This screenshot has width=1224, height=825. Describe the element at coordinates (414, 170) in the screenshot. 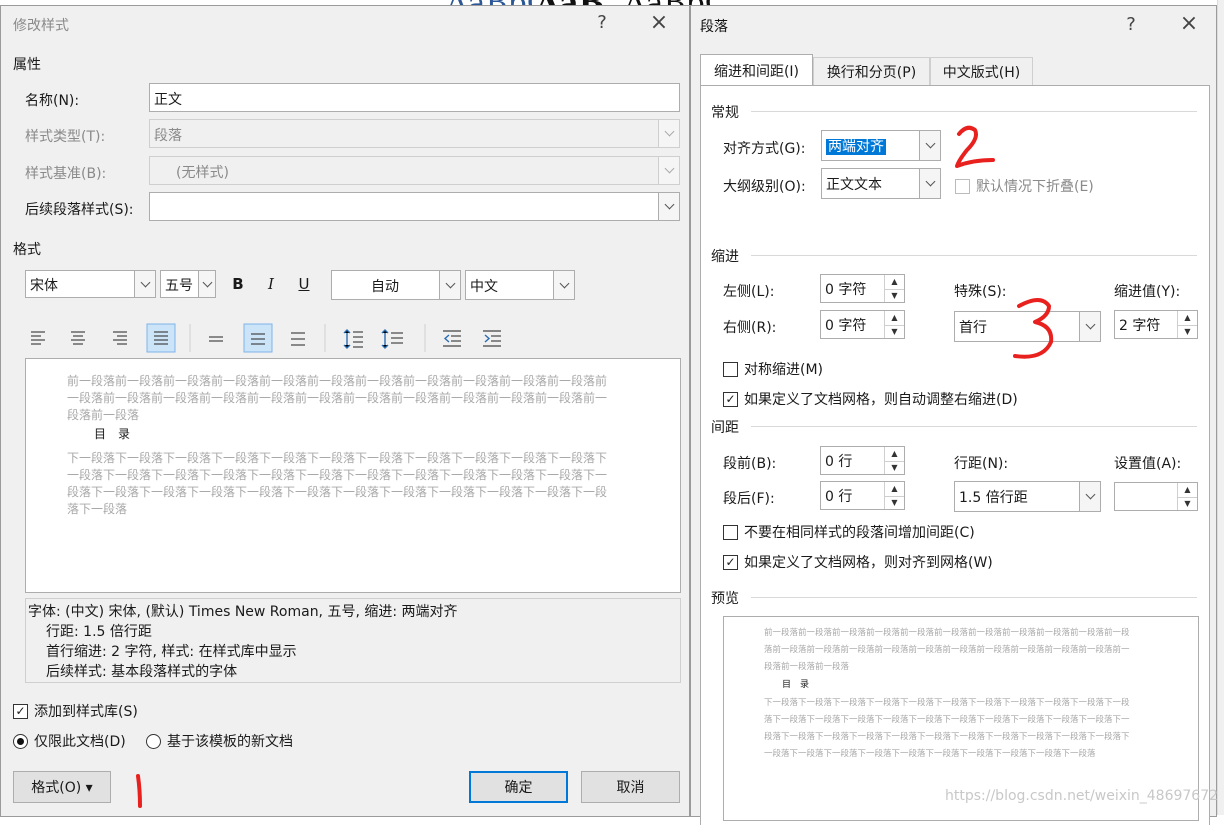

I see `style-based-select: (无样式)` at that location.